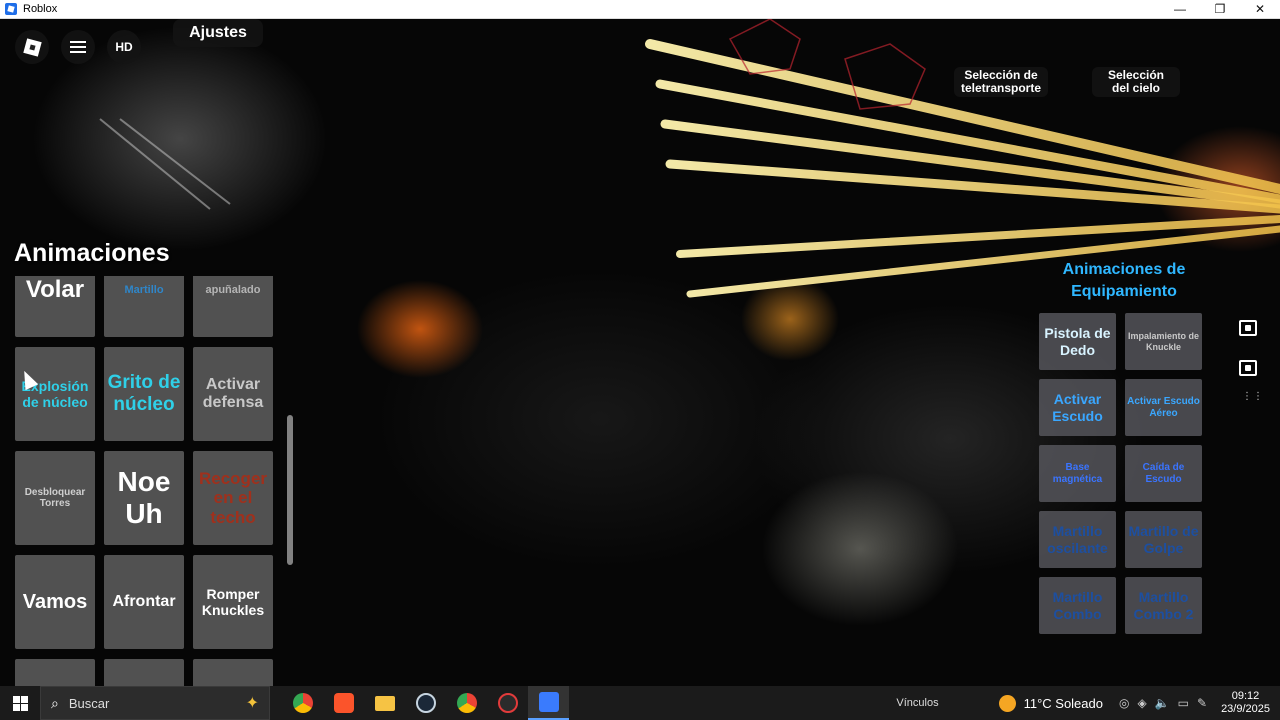  I want to click on steam-icon, so click(425, 703).